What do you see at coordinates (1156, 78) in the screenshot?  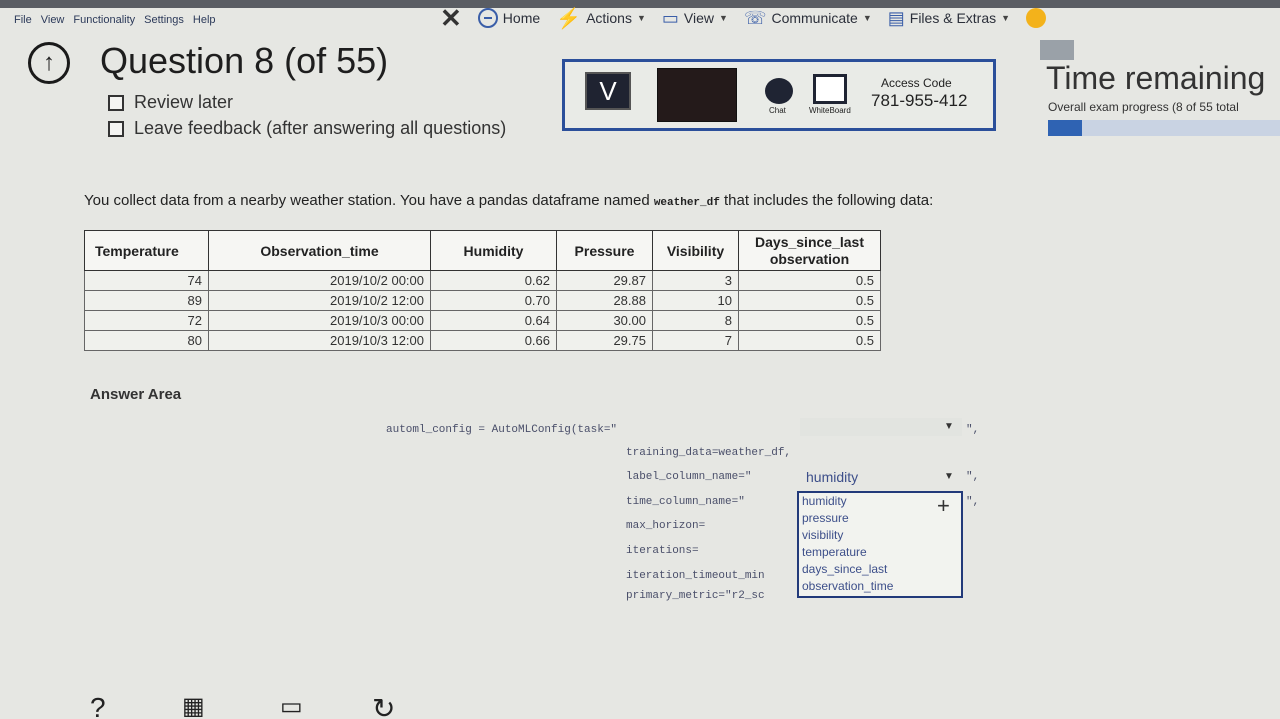 I see `time-remaining-label: Time remaining` at bounding box center [1156, 78].